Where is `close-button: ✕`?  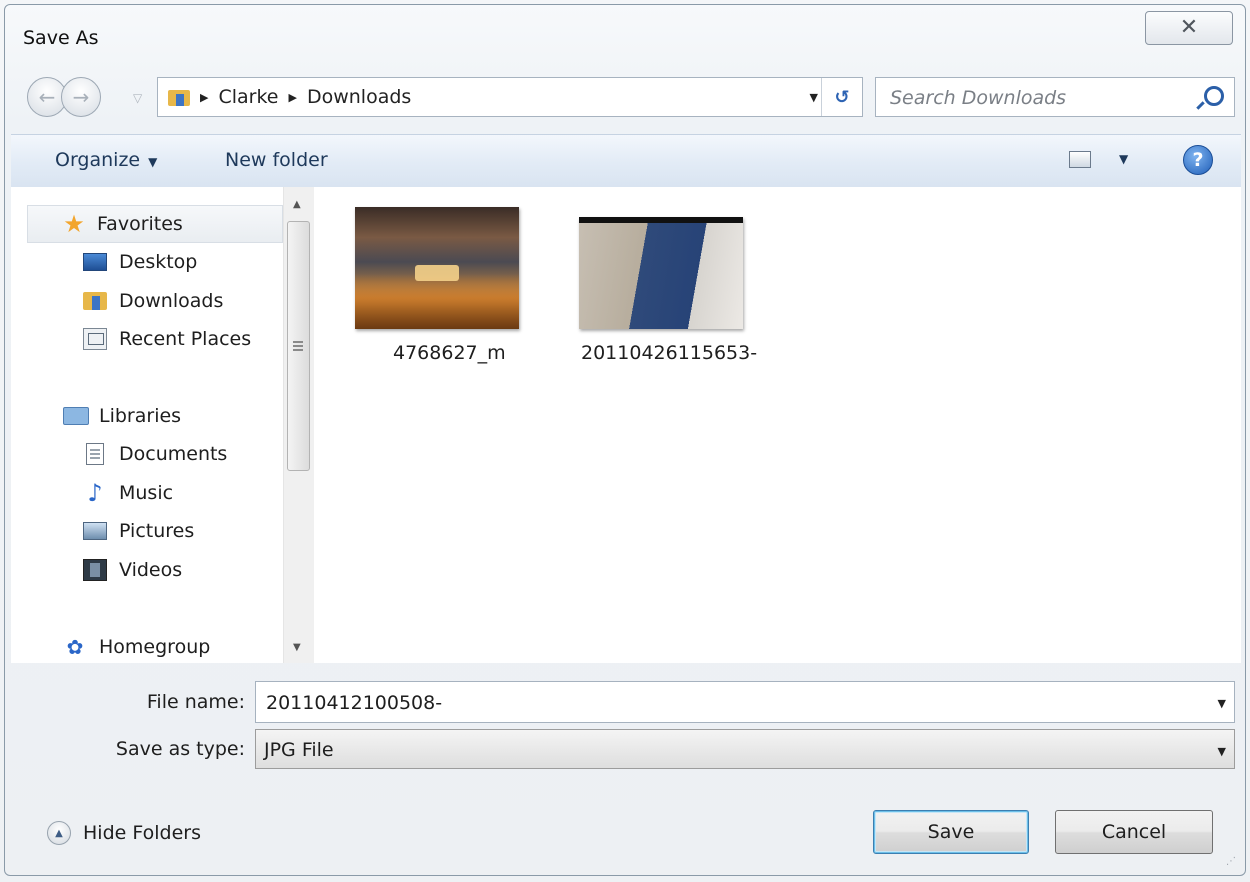
close-button: ✕ is located at coordinates (1189, 28).